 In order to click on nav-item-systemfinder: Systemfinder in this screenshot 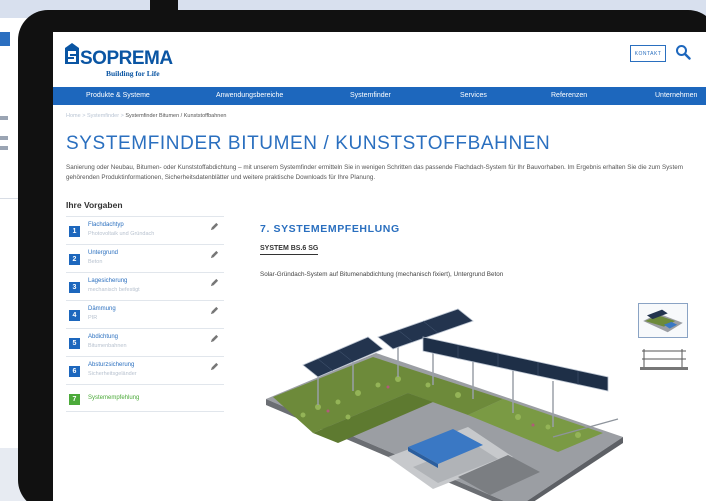, I will do `click(370, 95)`.